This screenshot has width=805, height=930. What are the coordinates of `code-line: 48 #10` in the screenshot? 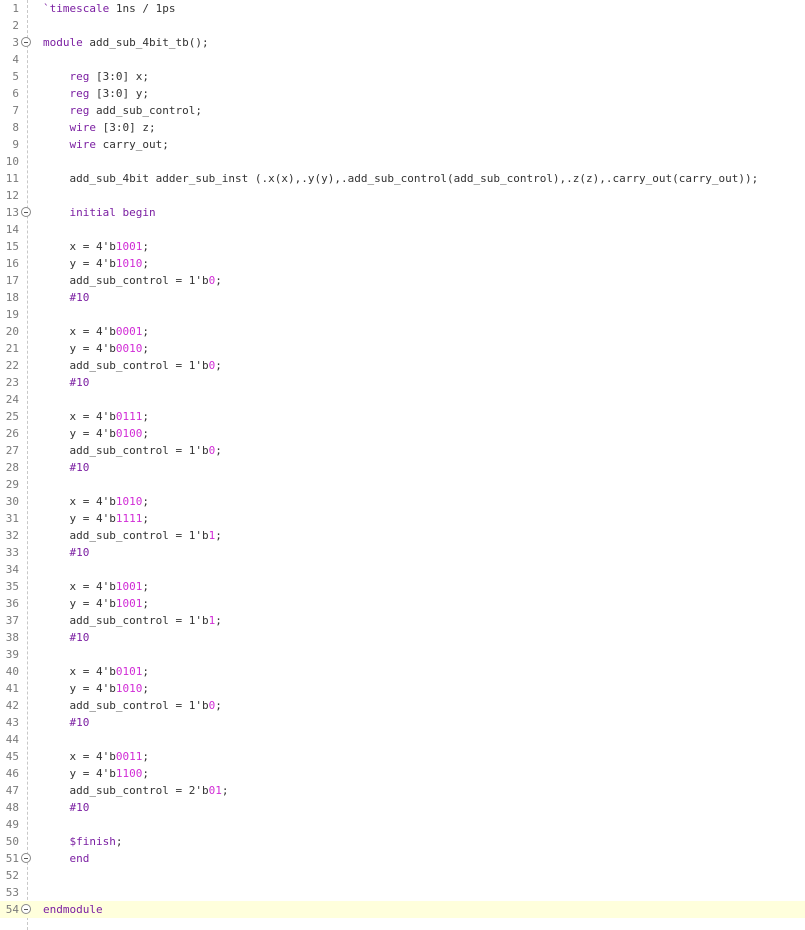 It's located at (402, 807).